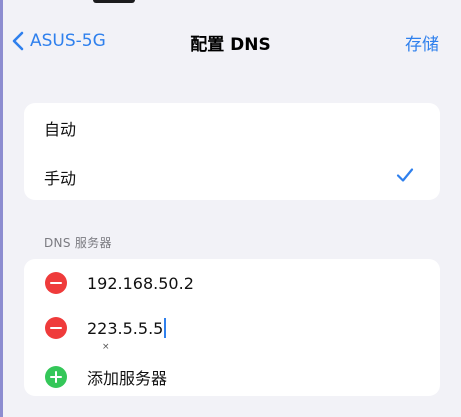 This screenshot has height=417, width=461. What do you see at coordinates (106, 347) in the screenshot?
I see `mouse-cursor-icon: ×` at bounding box center [106, 347].